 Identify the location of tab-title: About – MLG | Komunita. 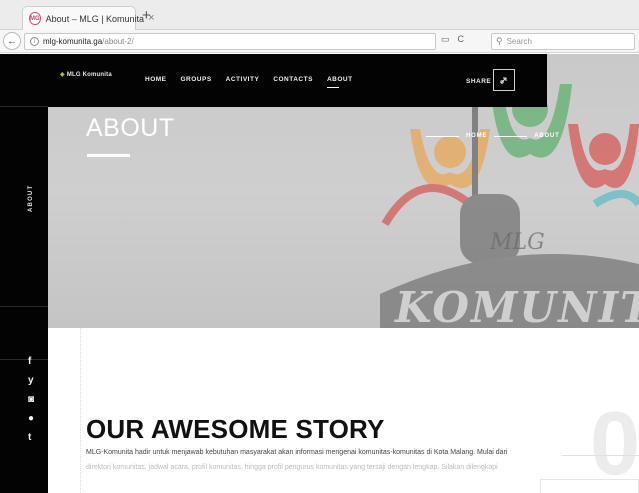
(95, 18).